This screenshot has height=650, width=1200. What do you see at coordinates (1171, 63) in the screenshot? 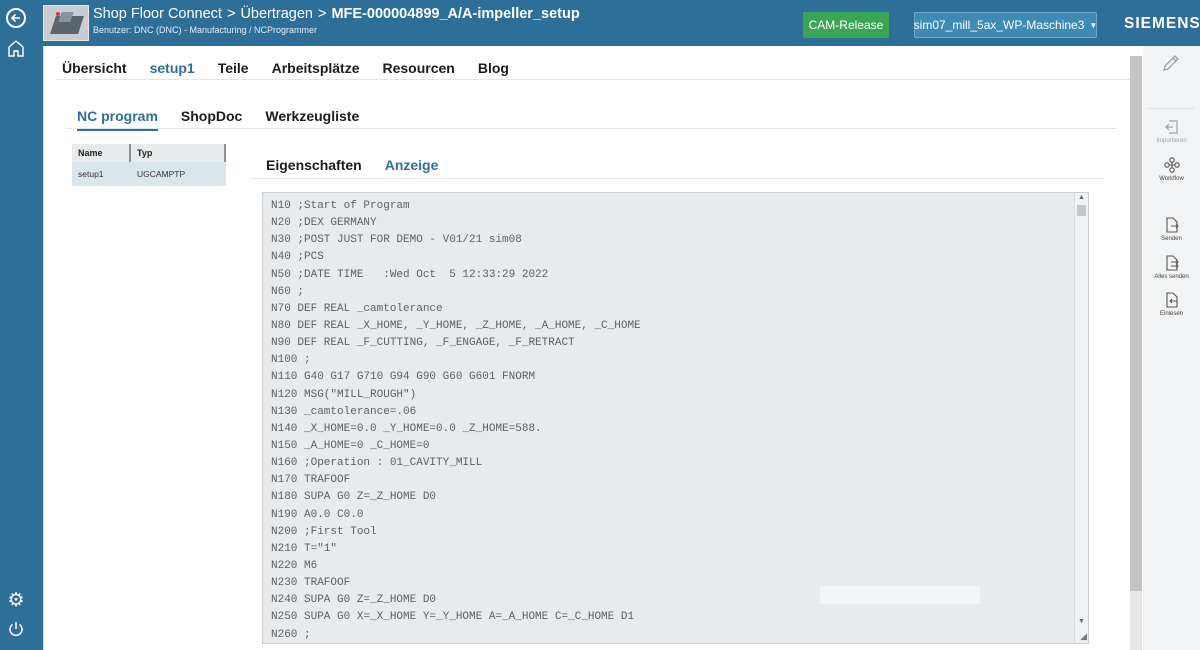
I see `pencil-icon` at bounding box center [1171, 63].